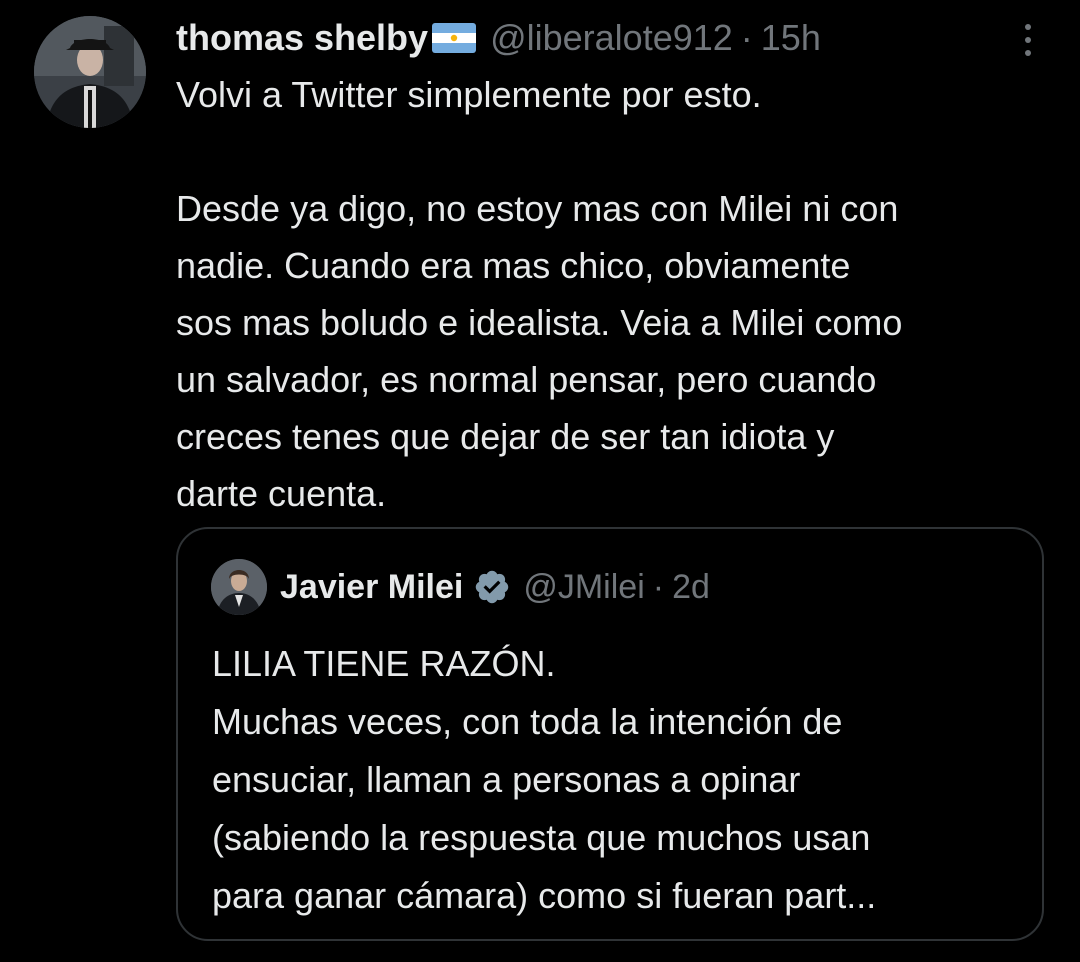 This screenshot has height=962, width=1080. What do you see at coordinates (791, 38) in the screenshot?
I see `tweet-timestamp: 15h` at bounding box center [791, 38].